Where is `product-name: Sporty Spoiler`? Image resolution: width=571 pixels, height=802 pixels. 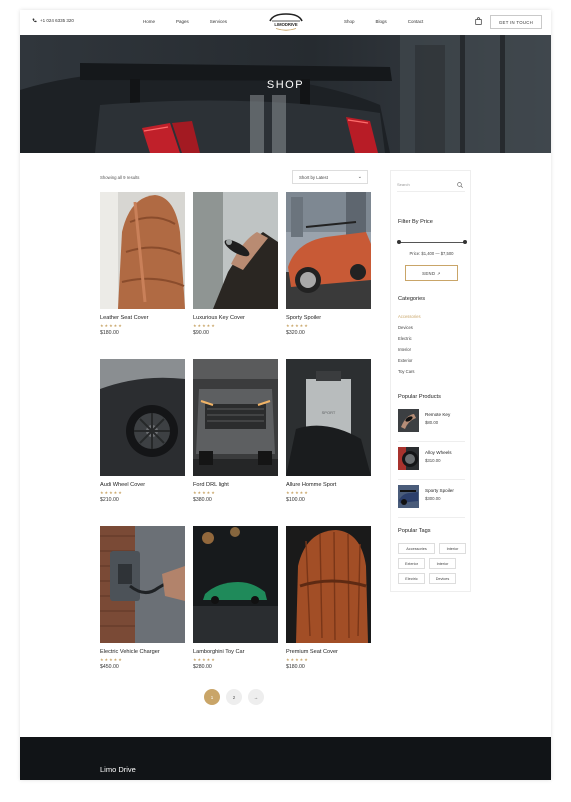
product-name: Sporty Spoiler is located at coordinates (328, 318).